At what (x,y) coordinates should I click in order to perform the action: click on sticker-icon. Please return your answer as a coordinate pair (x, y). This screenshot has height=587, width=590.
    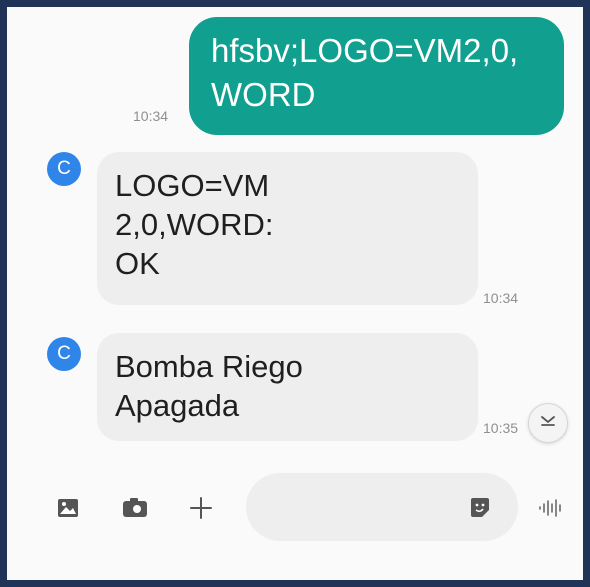
    Looking at the image, I should click on (480, 508).